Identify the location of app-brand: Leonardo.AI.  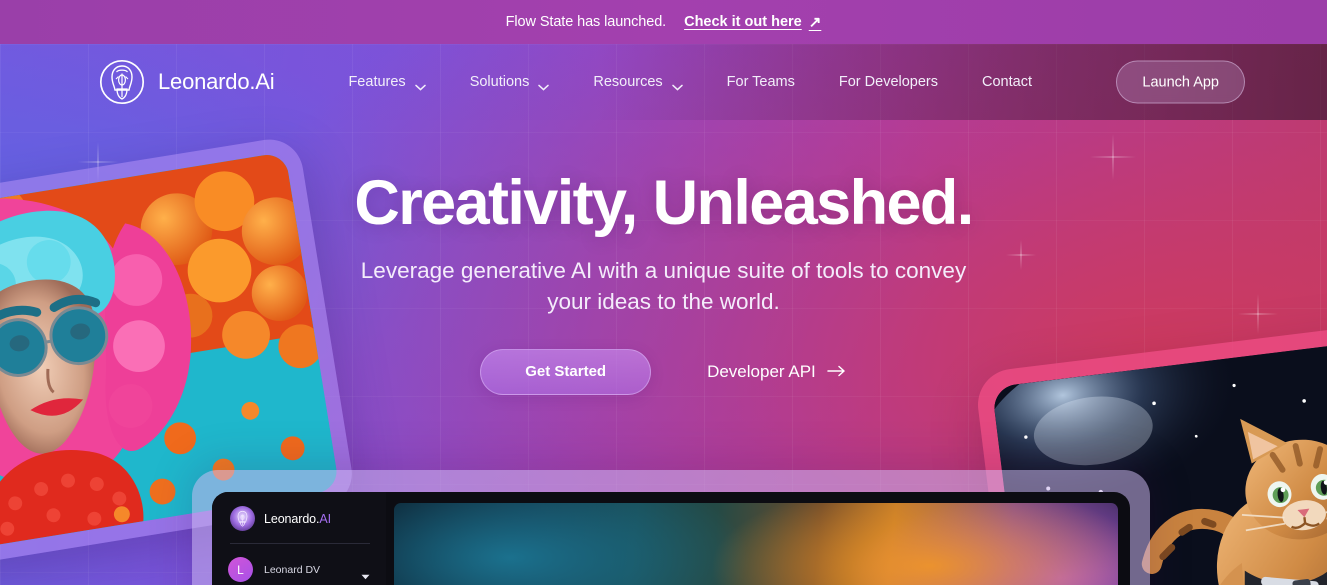
(299, 518).